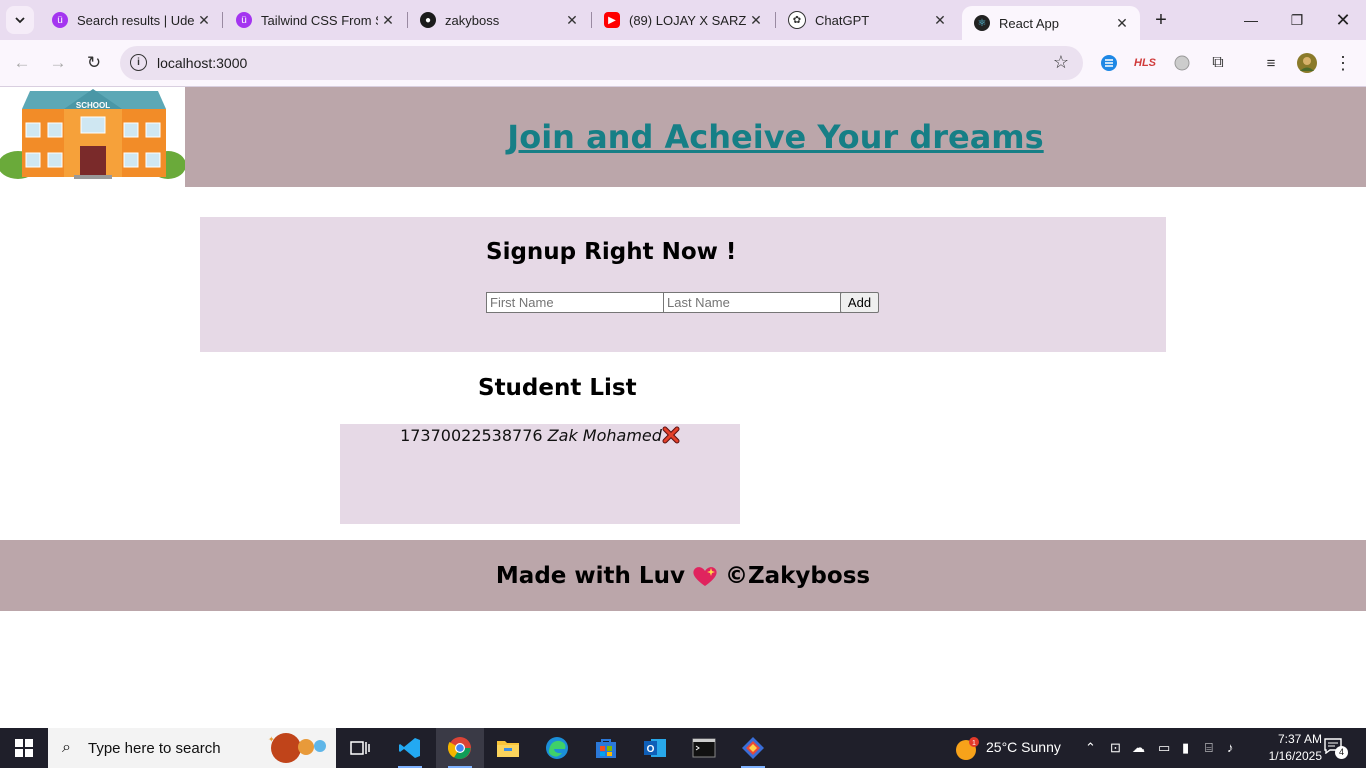 The height and width of the screenshot is (768, 1366). I want to click on chrome-icon, so click(459, 748).